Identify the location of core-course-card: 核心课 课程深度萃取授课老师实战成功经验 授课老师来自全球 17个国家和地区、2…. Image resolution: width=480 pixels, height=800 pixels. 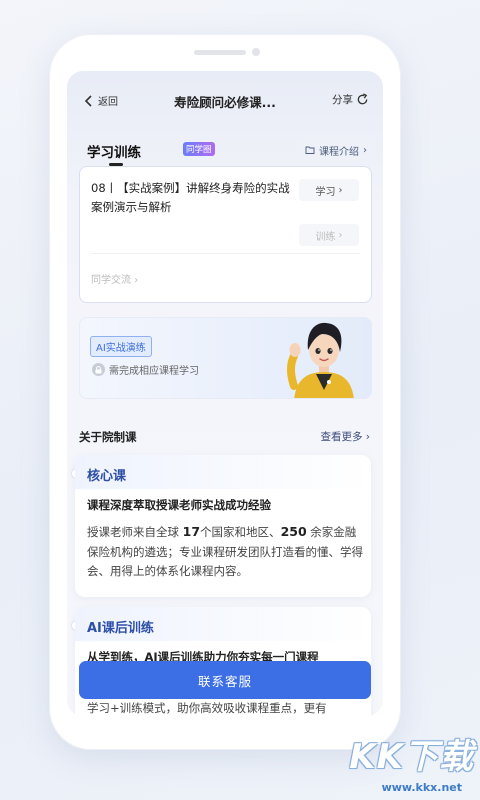
(221, 526).